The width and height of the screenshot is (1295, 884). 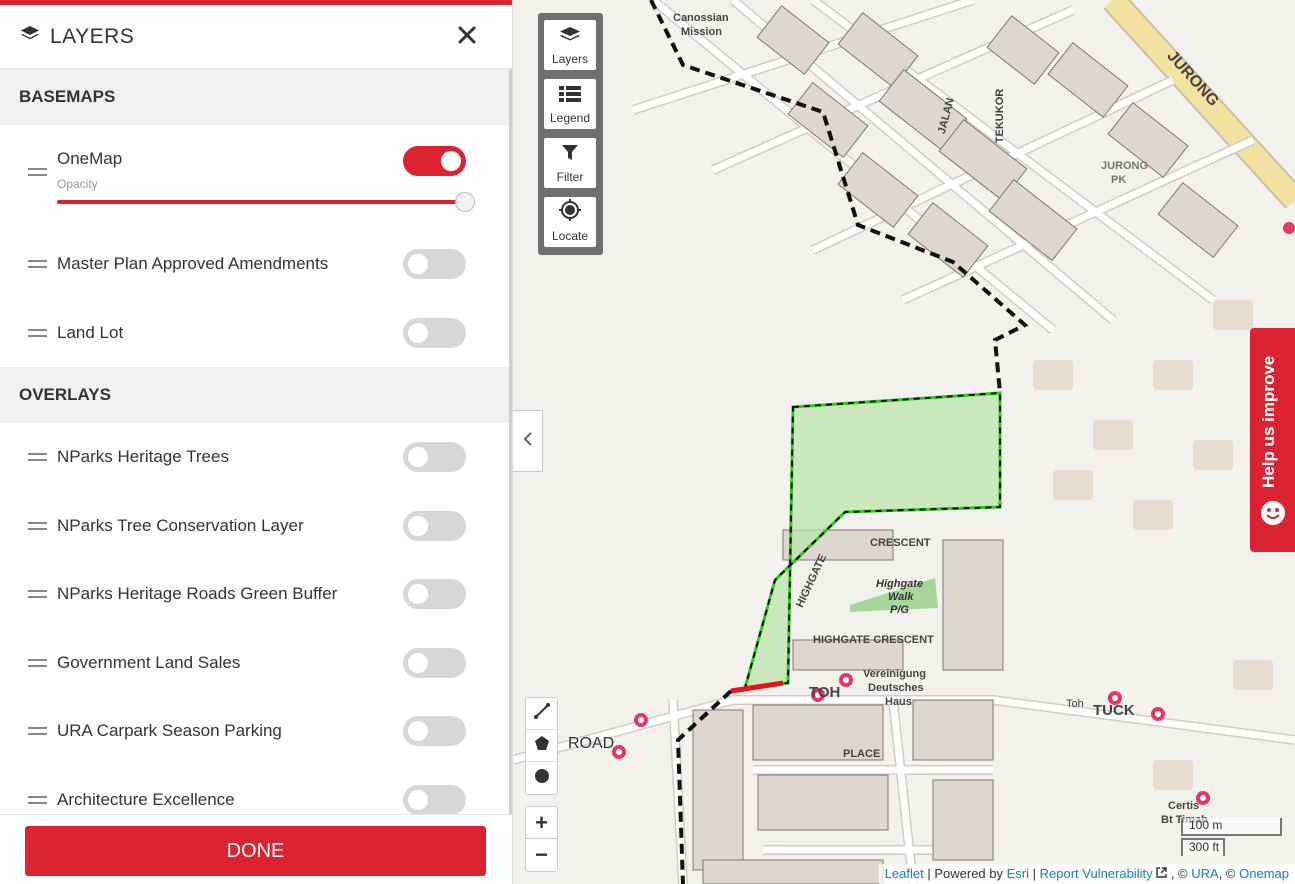 I want to click on map-label: Deutsches, so click(x=896, y=688).